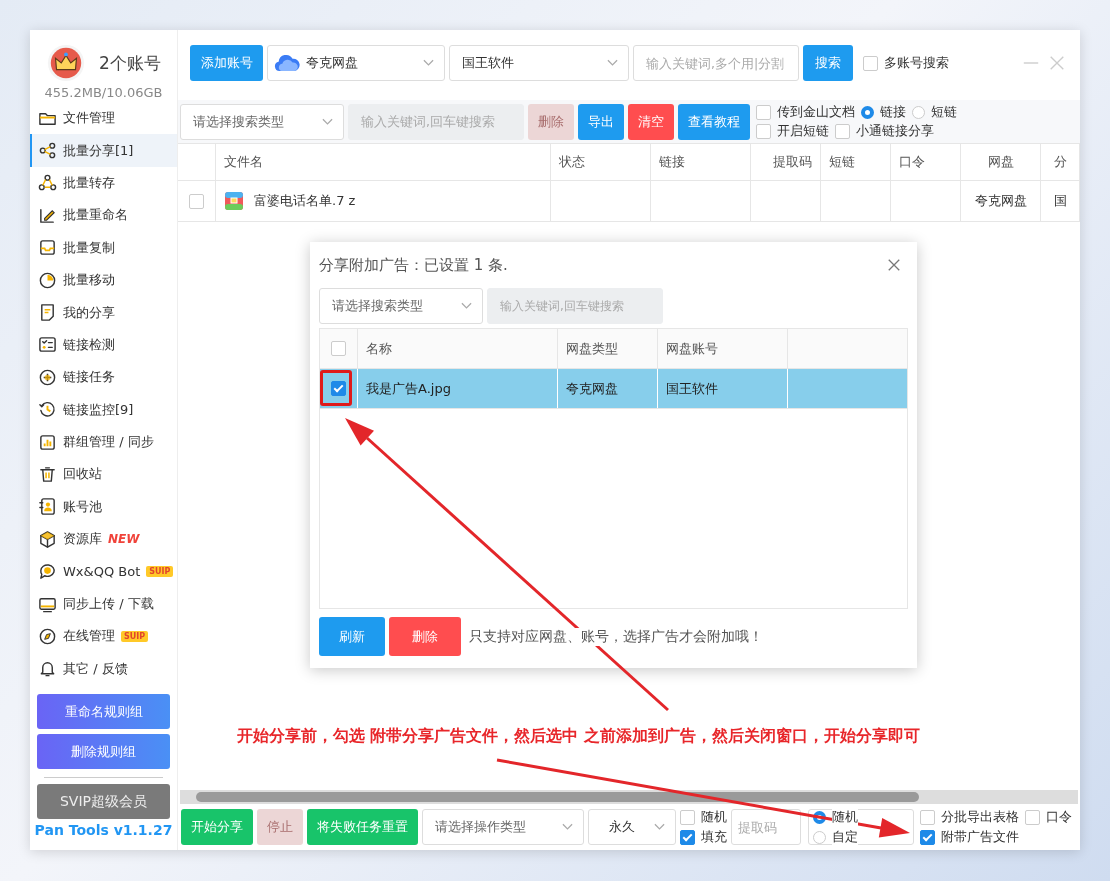 This screenshot has height=881, width=1110. I want to click on svip-button: SVIP超级会员, so click(103, 802).